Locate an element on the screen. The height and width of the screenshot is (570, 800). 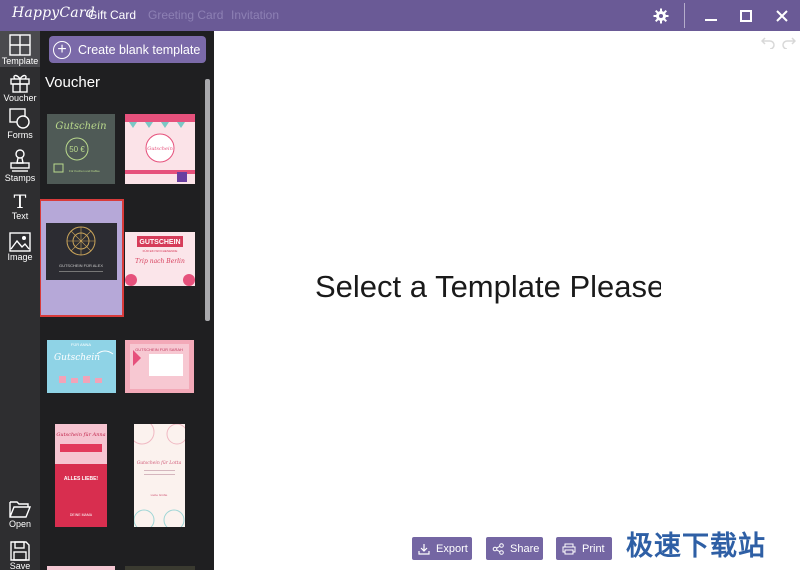
template-thumbnail: Gutschein 50 € Für Kuchen und Kaffee is located at coordinates (81, 149).